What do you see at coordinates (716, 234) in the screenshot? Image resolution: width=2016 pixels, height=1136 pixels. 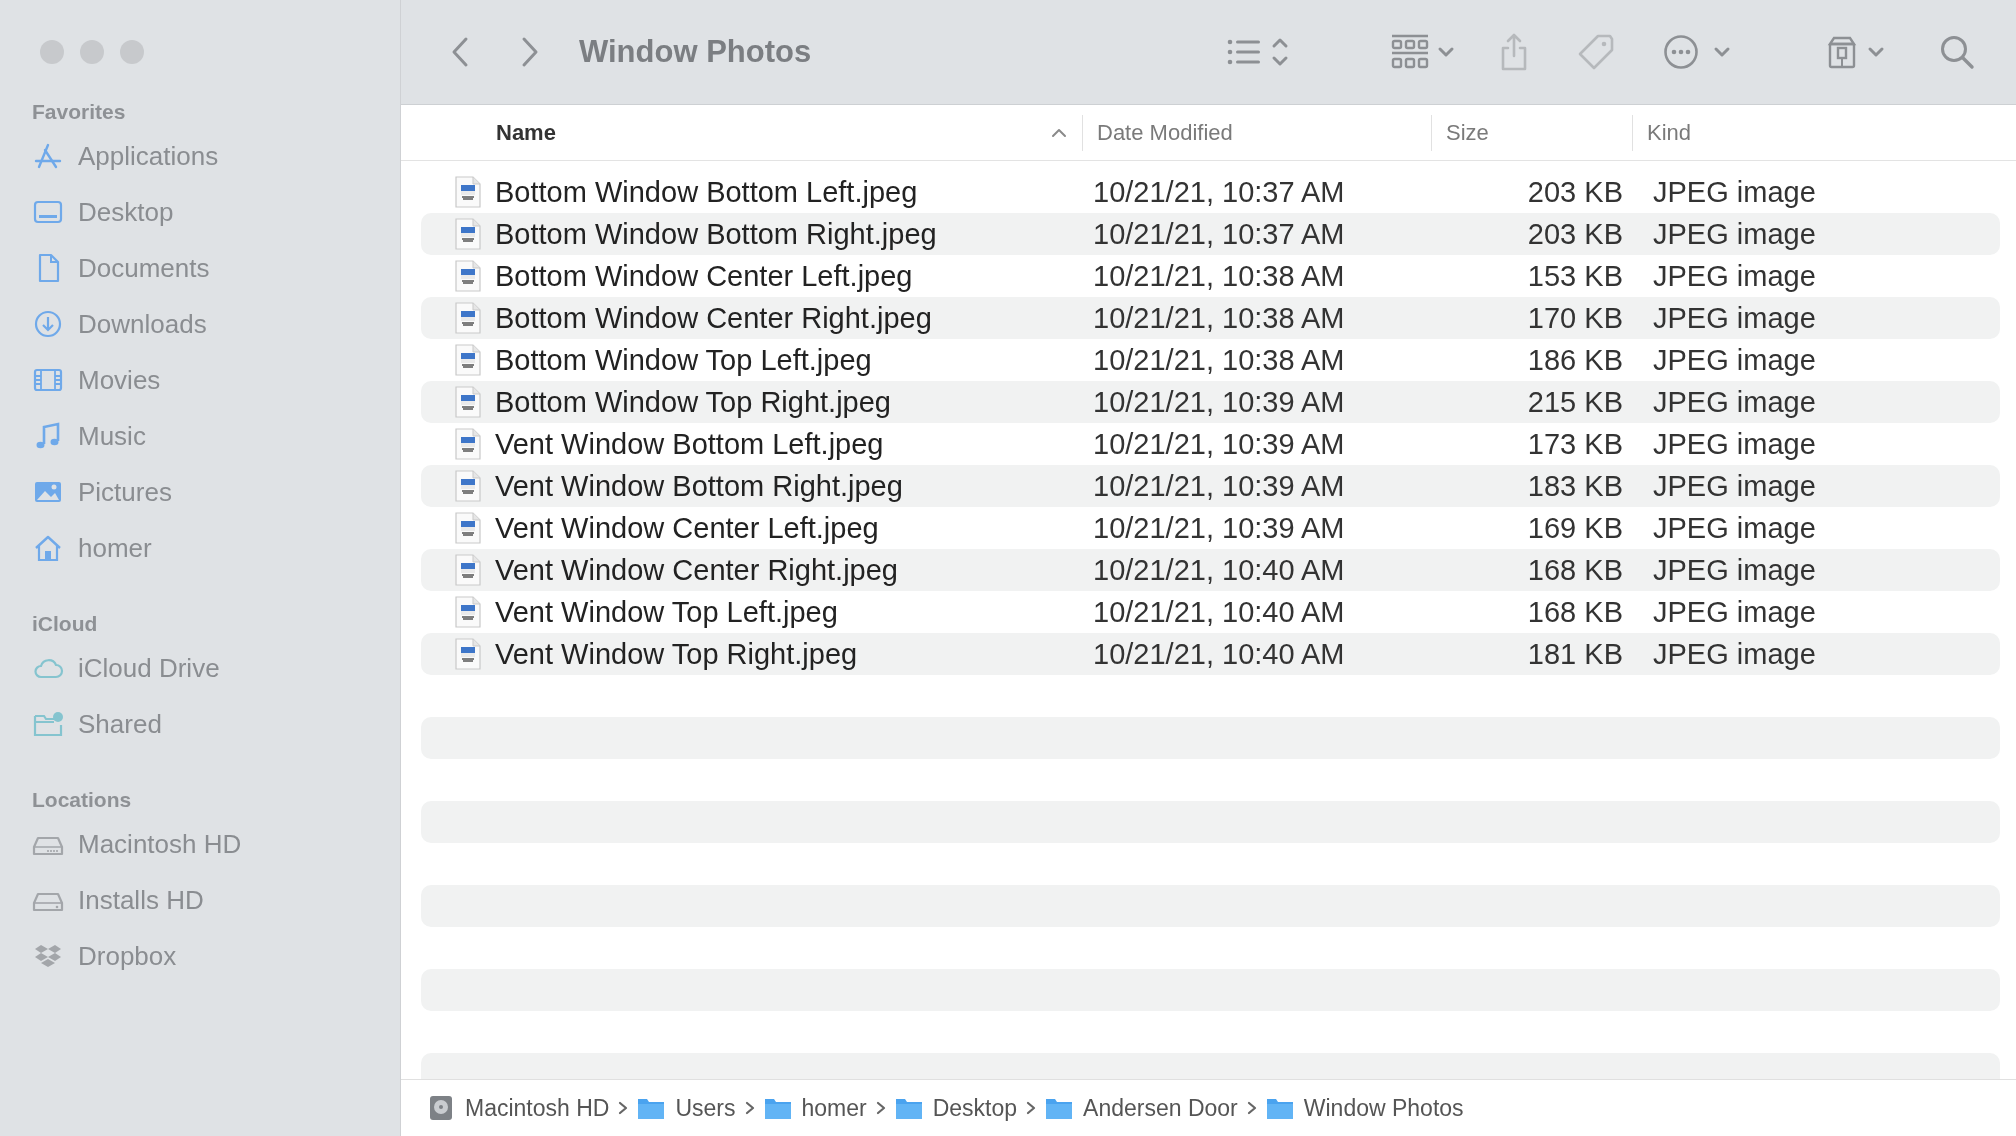 I see `file-name: Bottom Window Bottom Right.jpeg` at bounding box center [716, 234].